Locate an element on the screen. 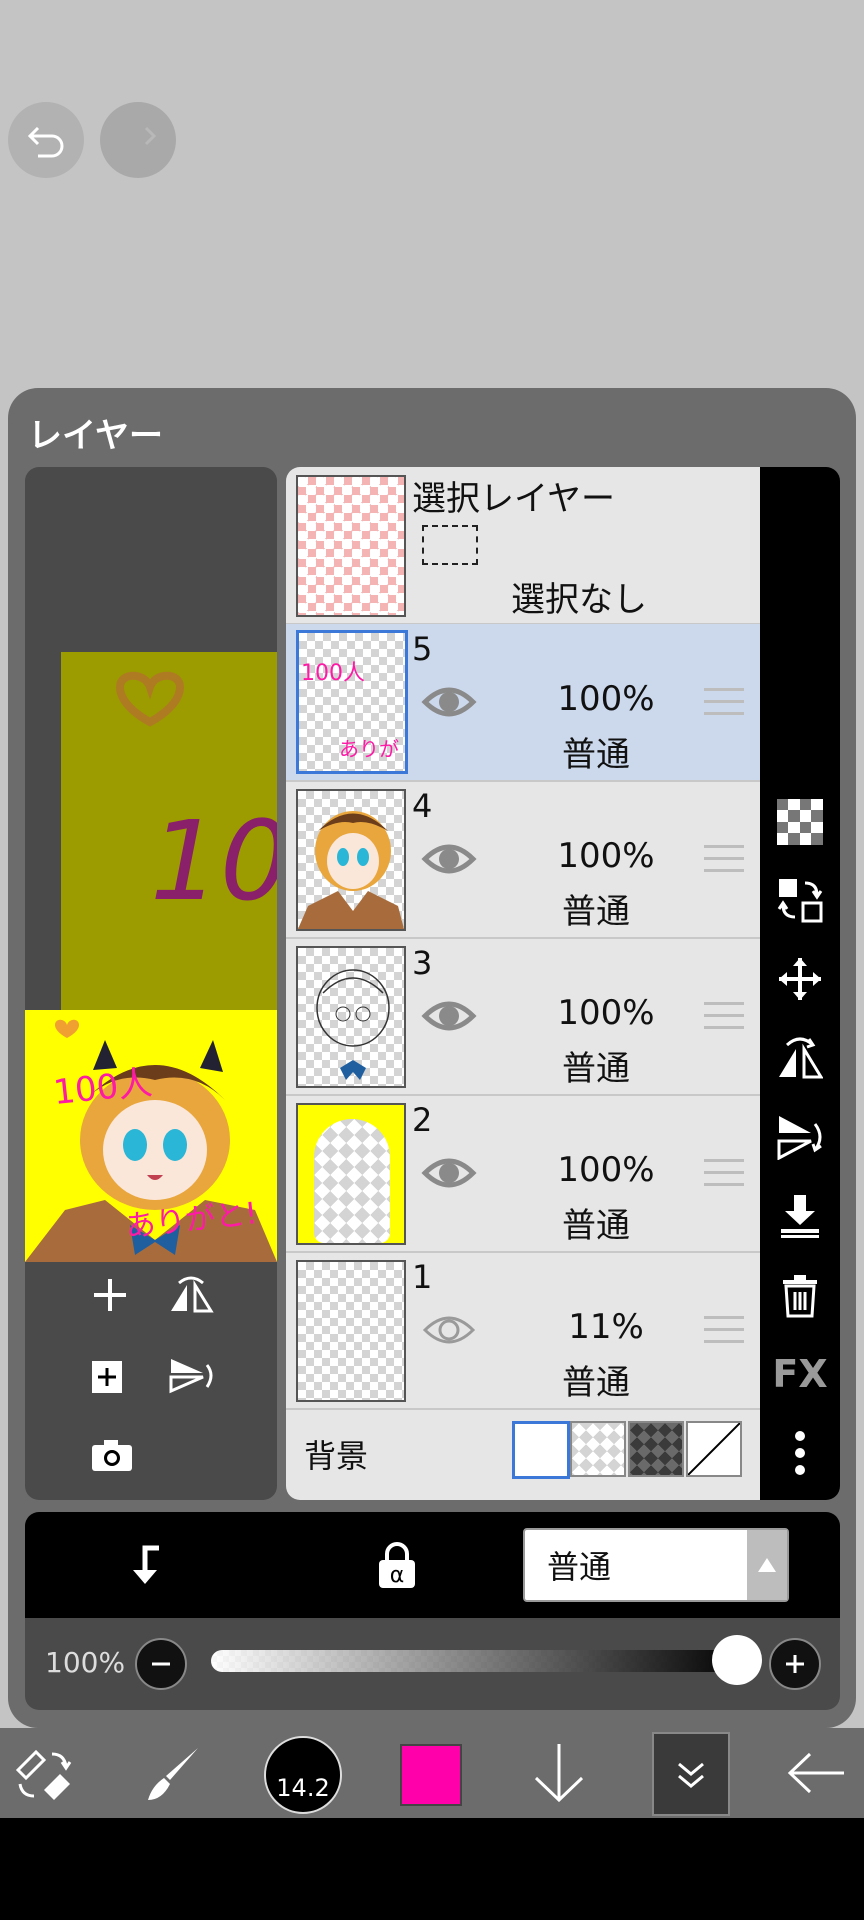 The height and width of the screenshot is (1920, 864). merge-down-icon is located at coordinates (800, 1216).